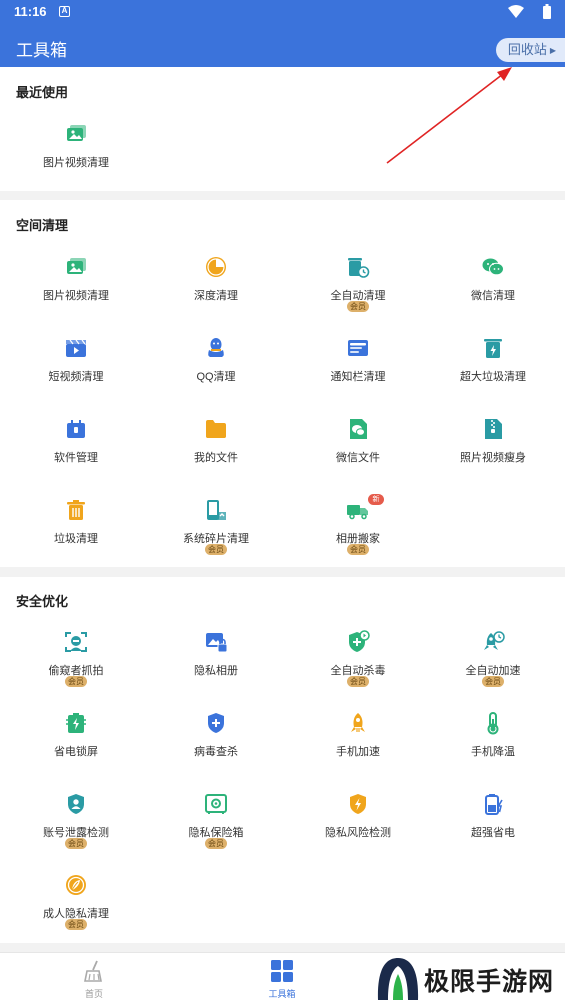 This screenshot has width=565, height=1004. I want to click on new-badge: 新, so click(376, 499).